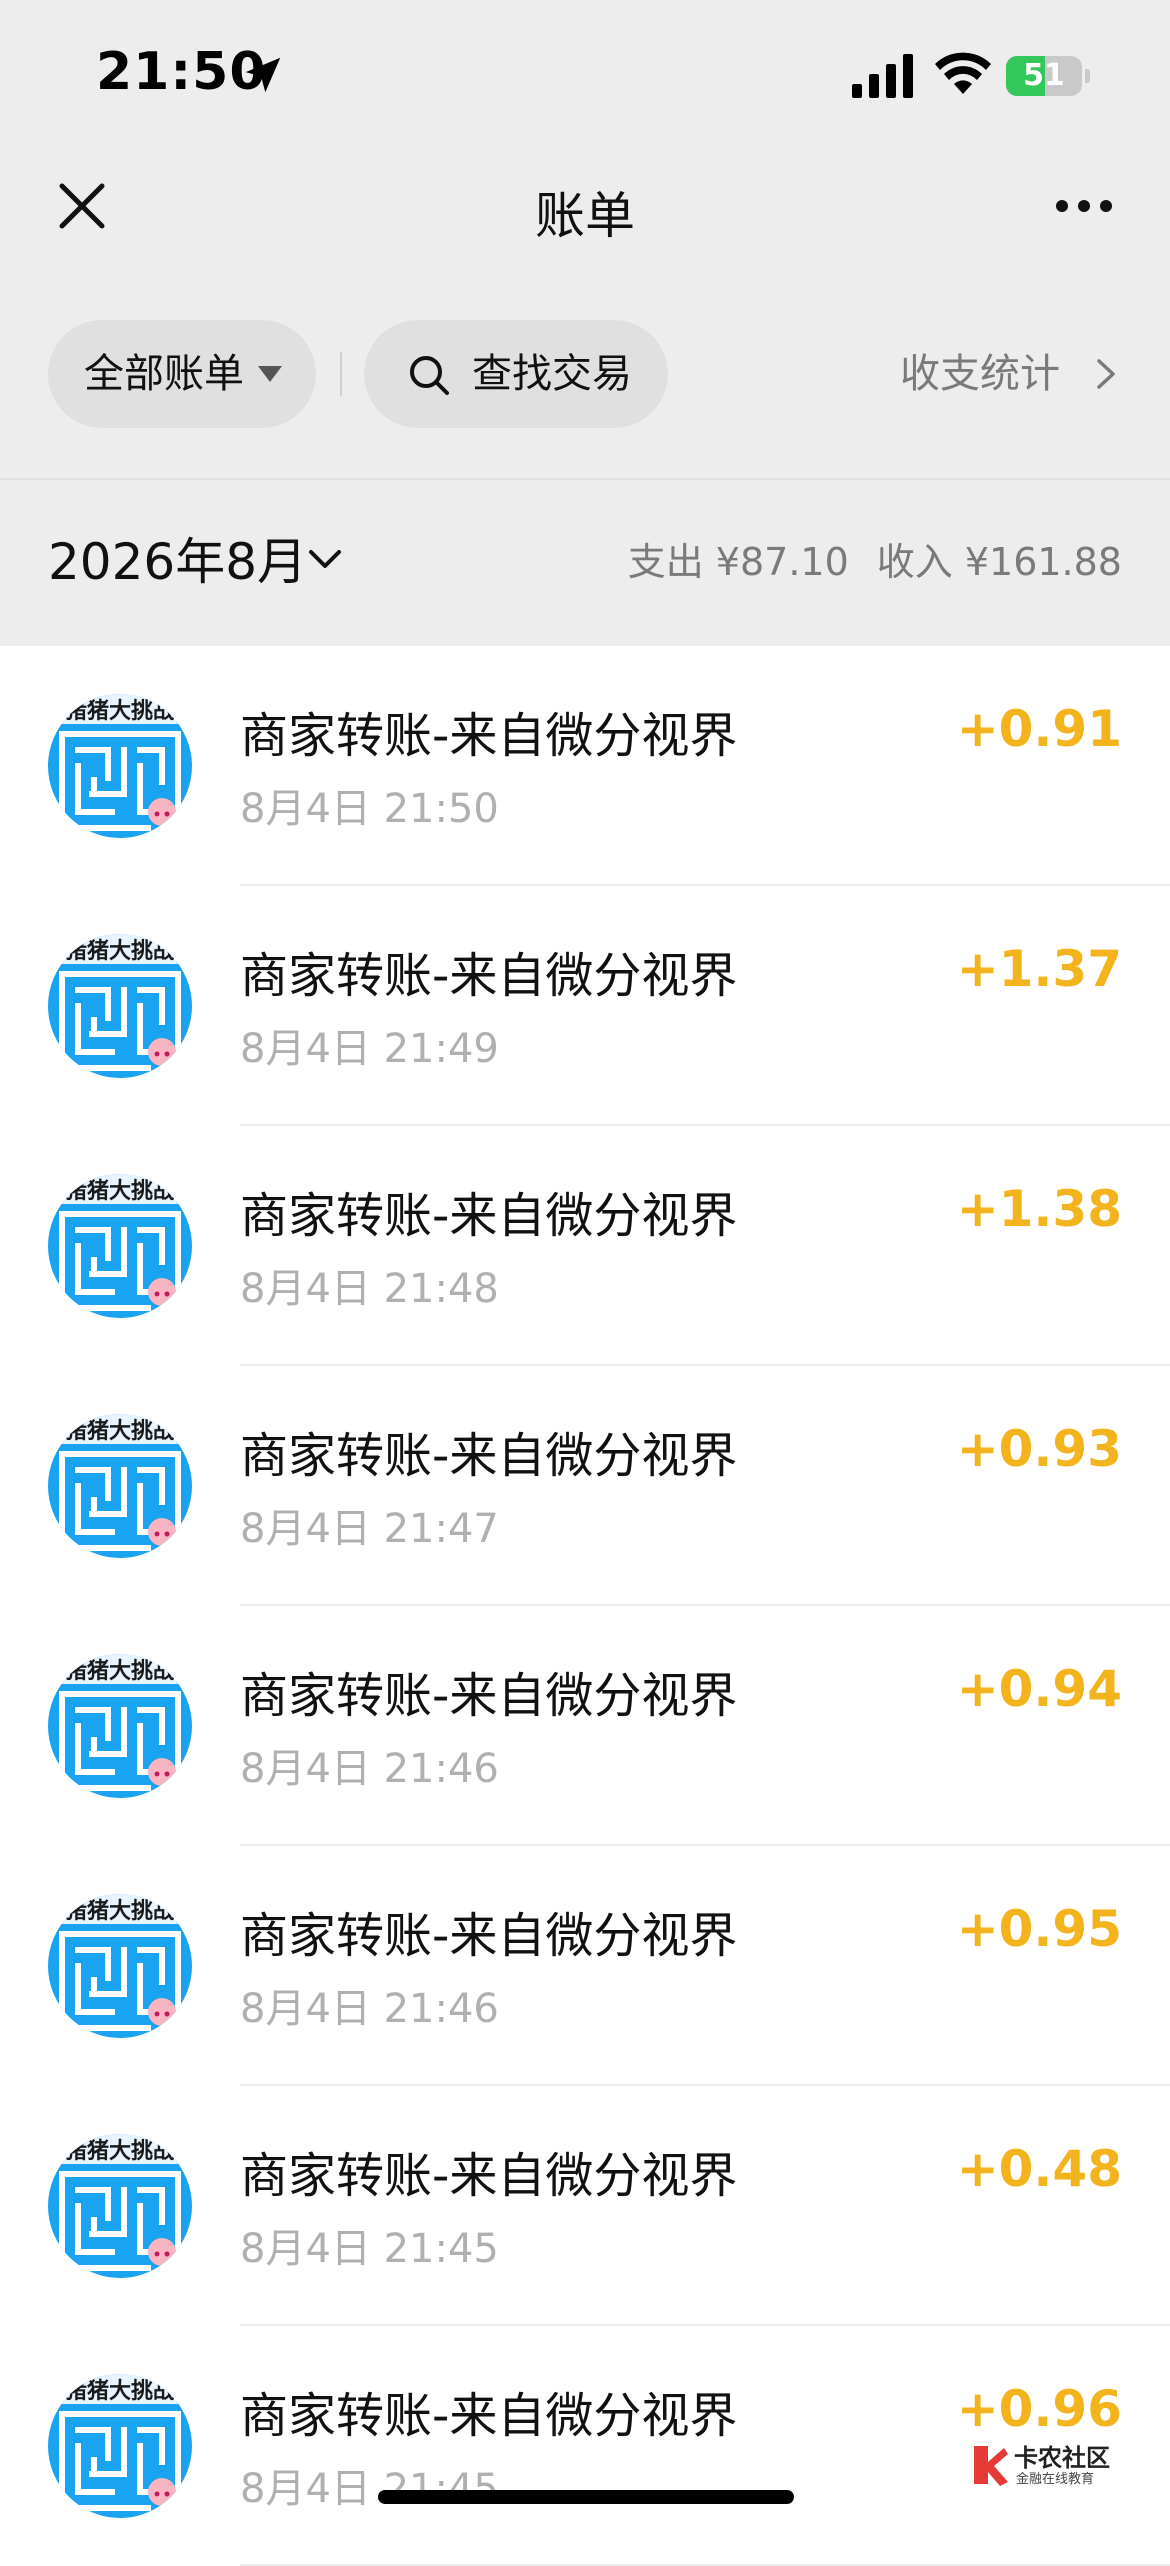 This screenshot has height=2566, width=1170. What do you see at coordinates (999, 562) in the screenshot?
I see `month-income: 收入 ¥161.88` at bounding box center [999, 562].